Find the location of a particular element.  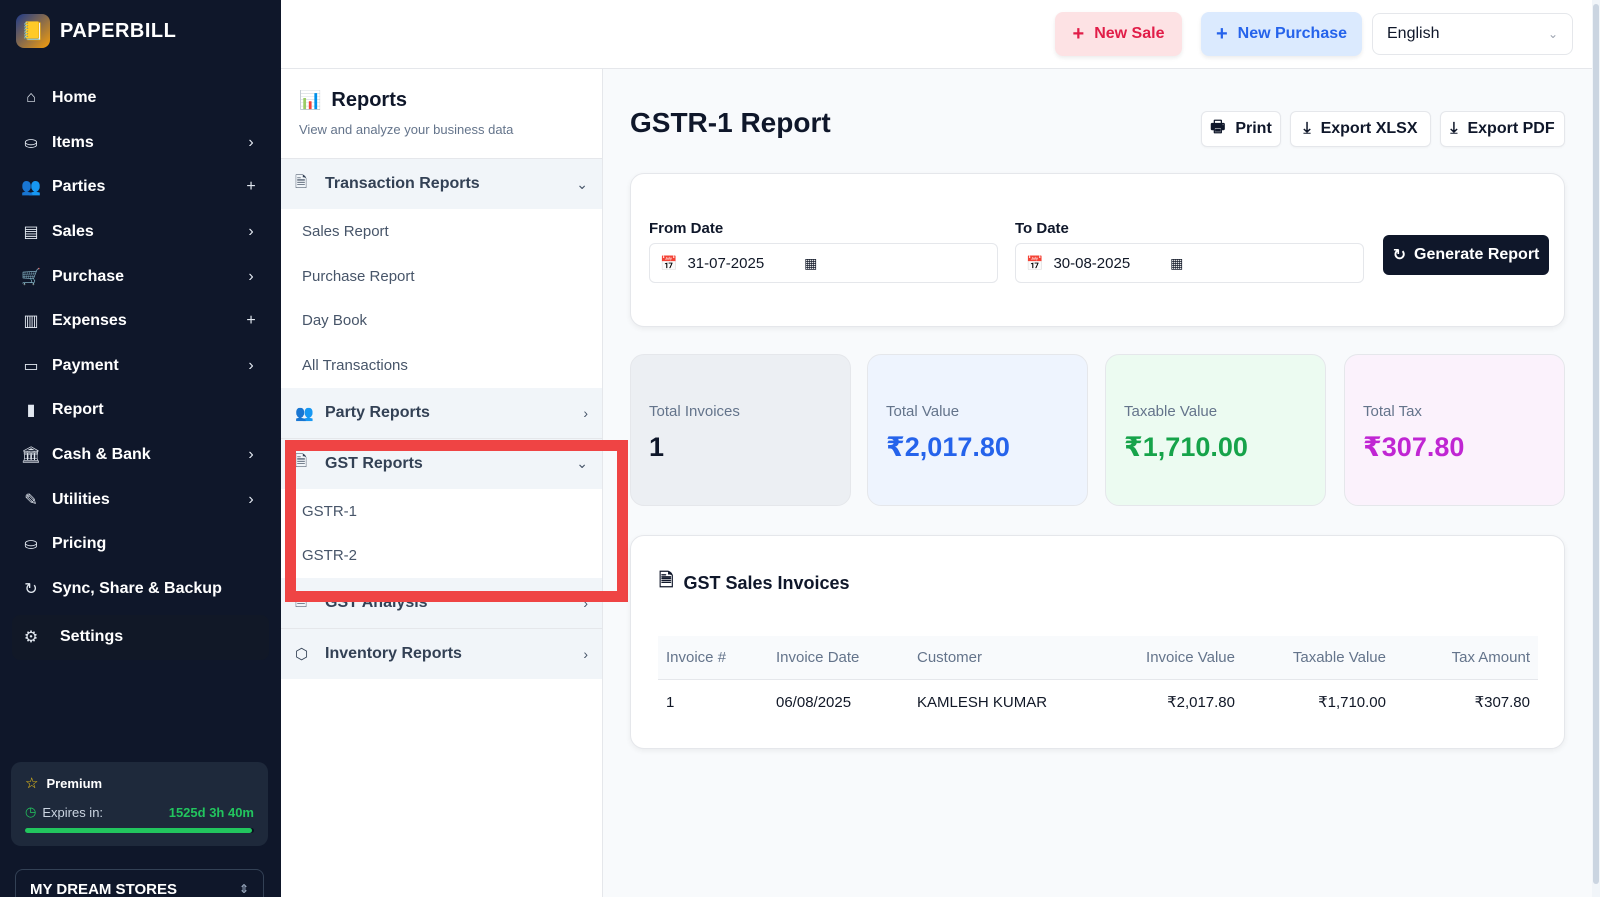

column-header: Taxable Value is located at coordinates (1318, 657).